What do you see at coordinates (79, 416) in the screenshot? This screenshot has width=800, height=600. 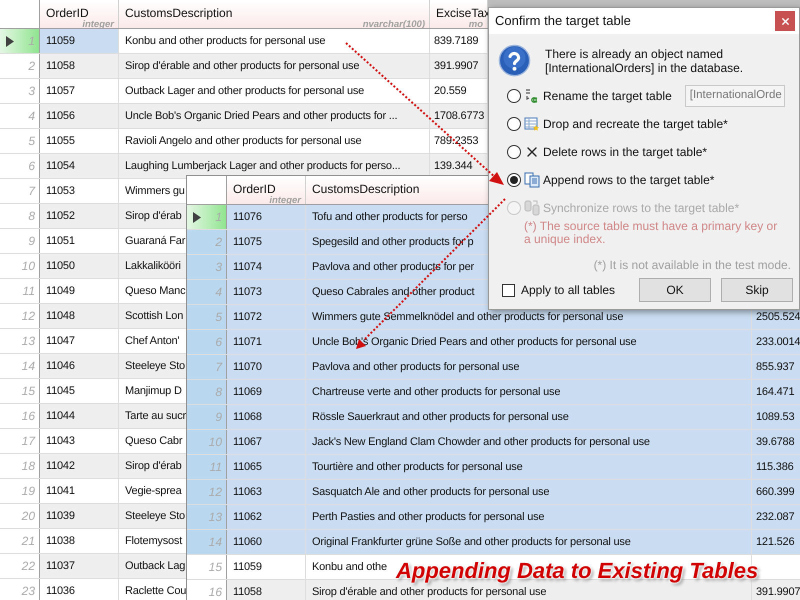 I see `table-cell: 11044` at bounding box center [79, 416].